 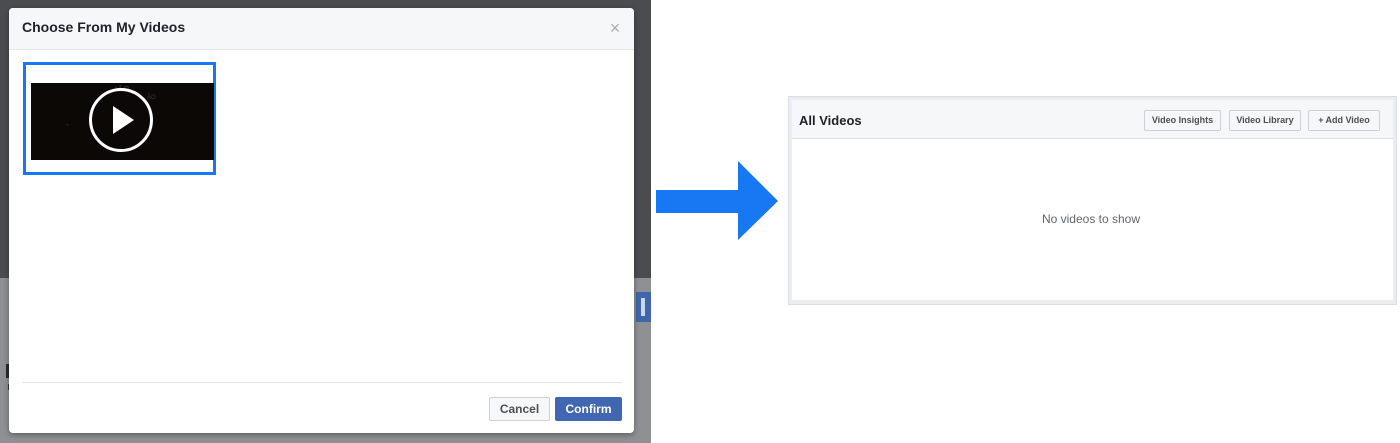 What do you see at coordinates (1265, 120) in the screenshot?
I see `video-library-button: Video Library` at bounding box center [1265, 120].